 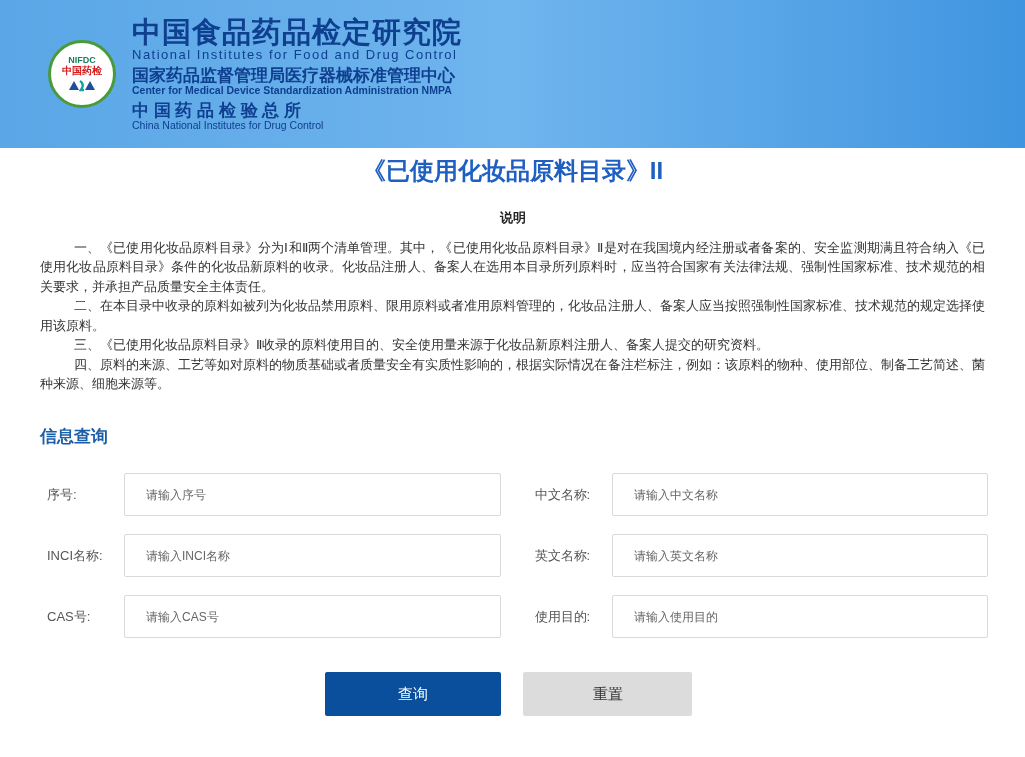 What do you see at coordinates (512, 171) in the screenshot?
I see `page-title: 《已使用化妆品原料目录》II` at bounding box center [512, 171].